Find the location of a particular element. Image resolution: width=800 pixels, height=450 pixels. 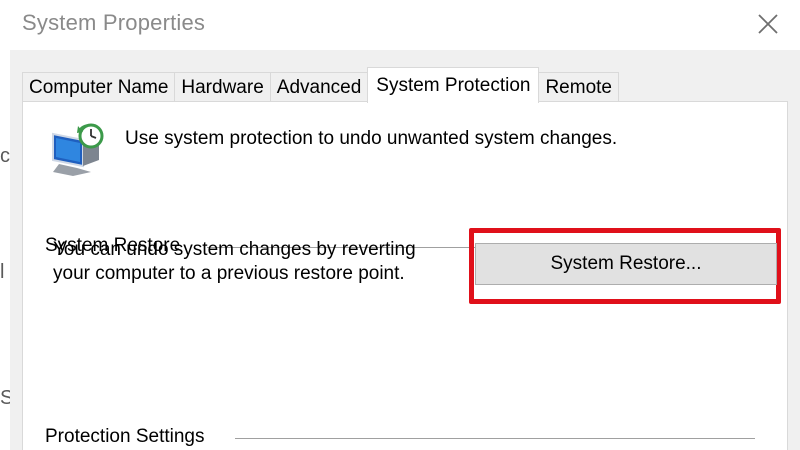

tab-advanced: Advanced is located at coordinates (319, 87).